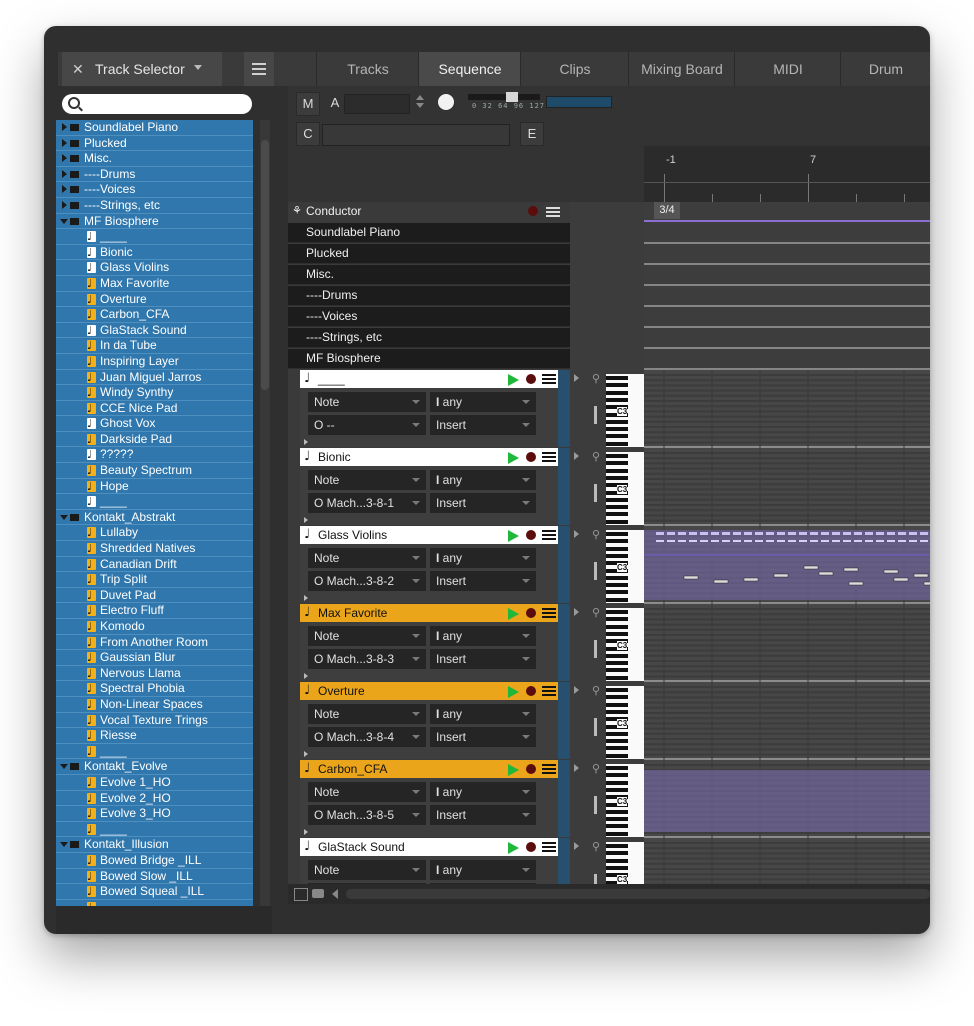 The width and height of the screenshot is (974, 1026). I want to click on horizontal-scrollbar, so click(638, 894).